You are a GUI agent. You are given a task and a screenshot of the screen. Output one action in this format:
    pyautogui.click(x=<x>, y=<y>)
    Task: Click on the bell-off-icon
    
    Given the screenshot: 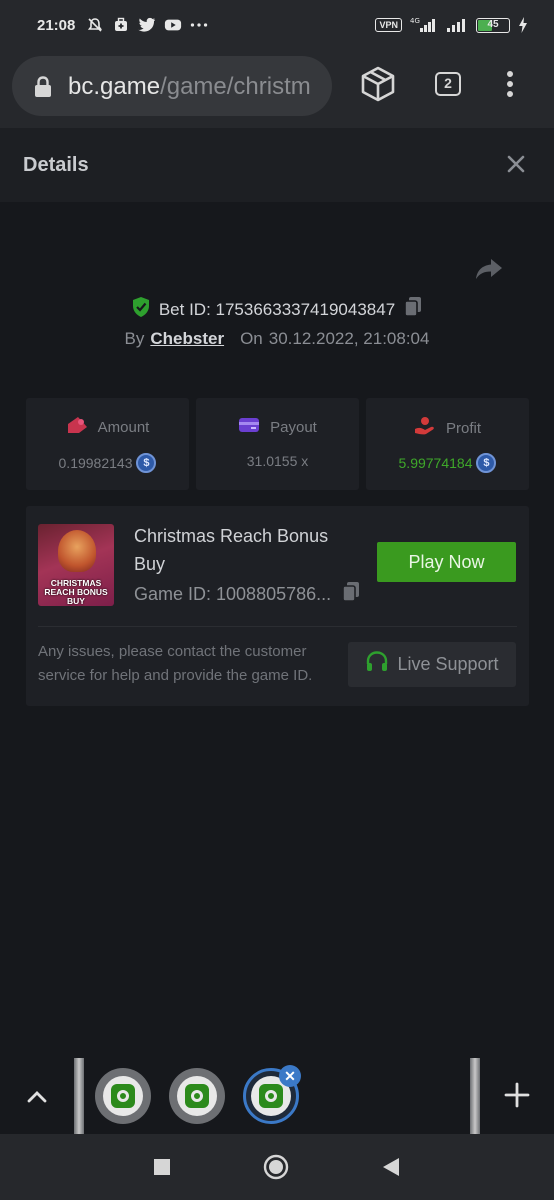 What is the action you would take?
    pyautogui.click(x=95, y=25)
    